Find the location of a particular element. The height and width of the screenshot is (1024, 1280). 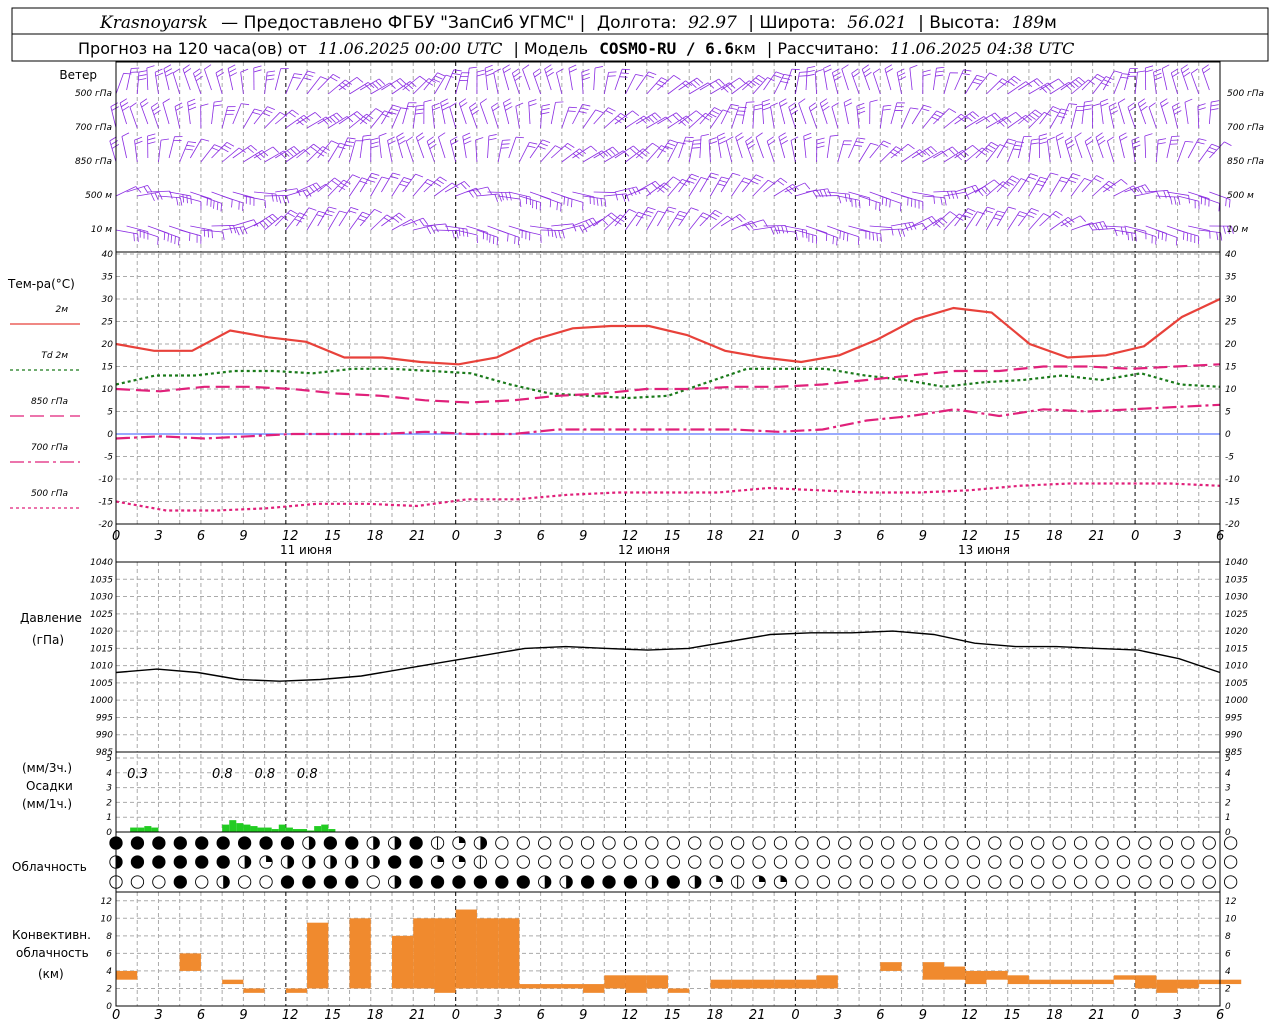

y-tick-label: 30 is located at coordinates (108, 300).